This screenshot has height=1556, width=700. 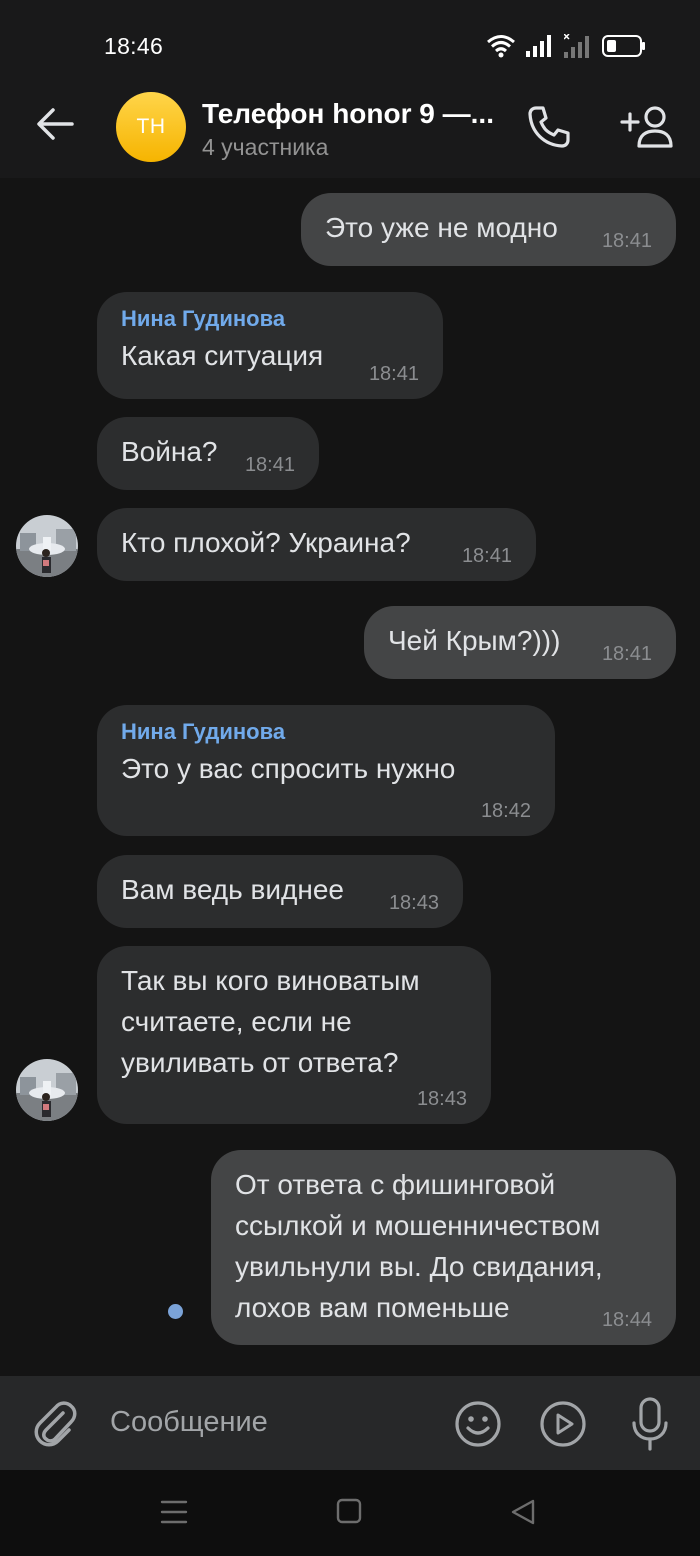 I want to click on emoji-button, so click(x=478, y=1424).